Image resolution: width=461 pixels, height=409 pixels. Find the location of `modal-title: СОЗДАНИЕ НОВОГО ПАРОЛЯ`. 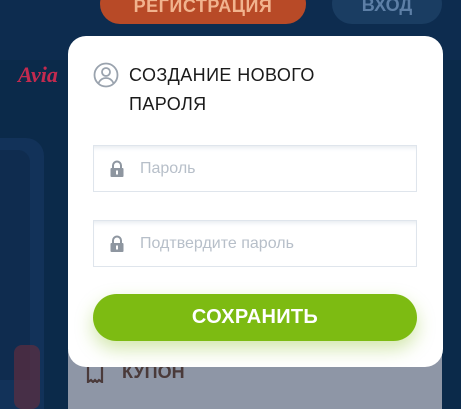

modal-title: СОЗДАНИЕ НОВОГО ПАРОЛЯ is located at coordinates (222, 89).